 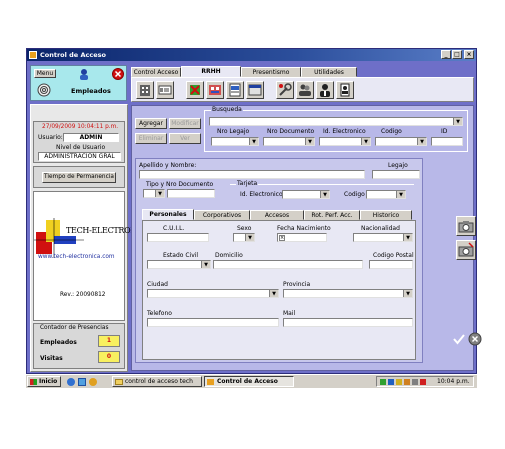 I want to click on visitas-label: Visitas, so click(x=51, y=358).